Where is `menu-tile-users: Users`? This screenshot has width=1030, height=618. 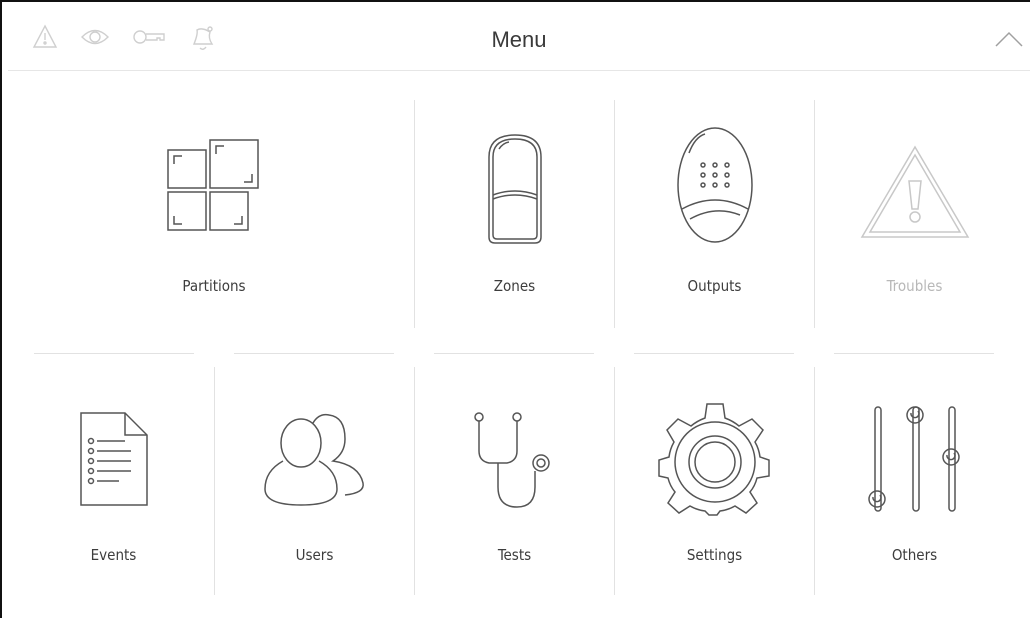 menu-tile-users: Users is located at coordinates (314, 481).